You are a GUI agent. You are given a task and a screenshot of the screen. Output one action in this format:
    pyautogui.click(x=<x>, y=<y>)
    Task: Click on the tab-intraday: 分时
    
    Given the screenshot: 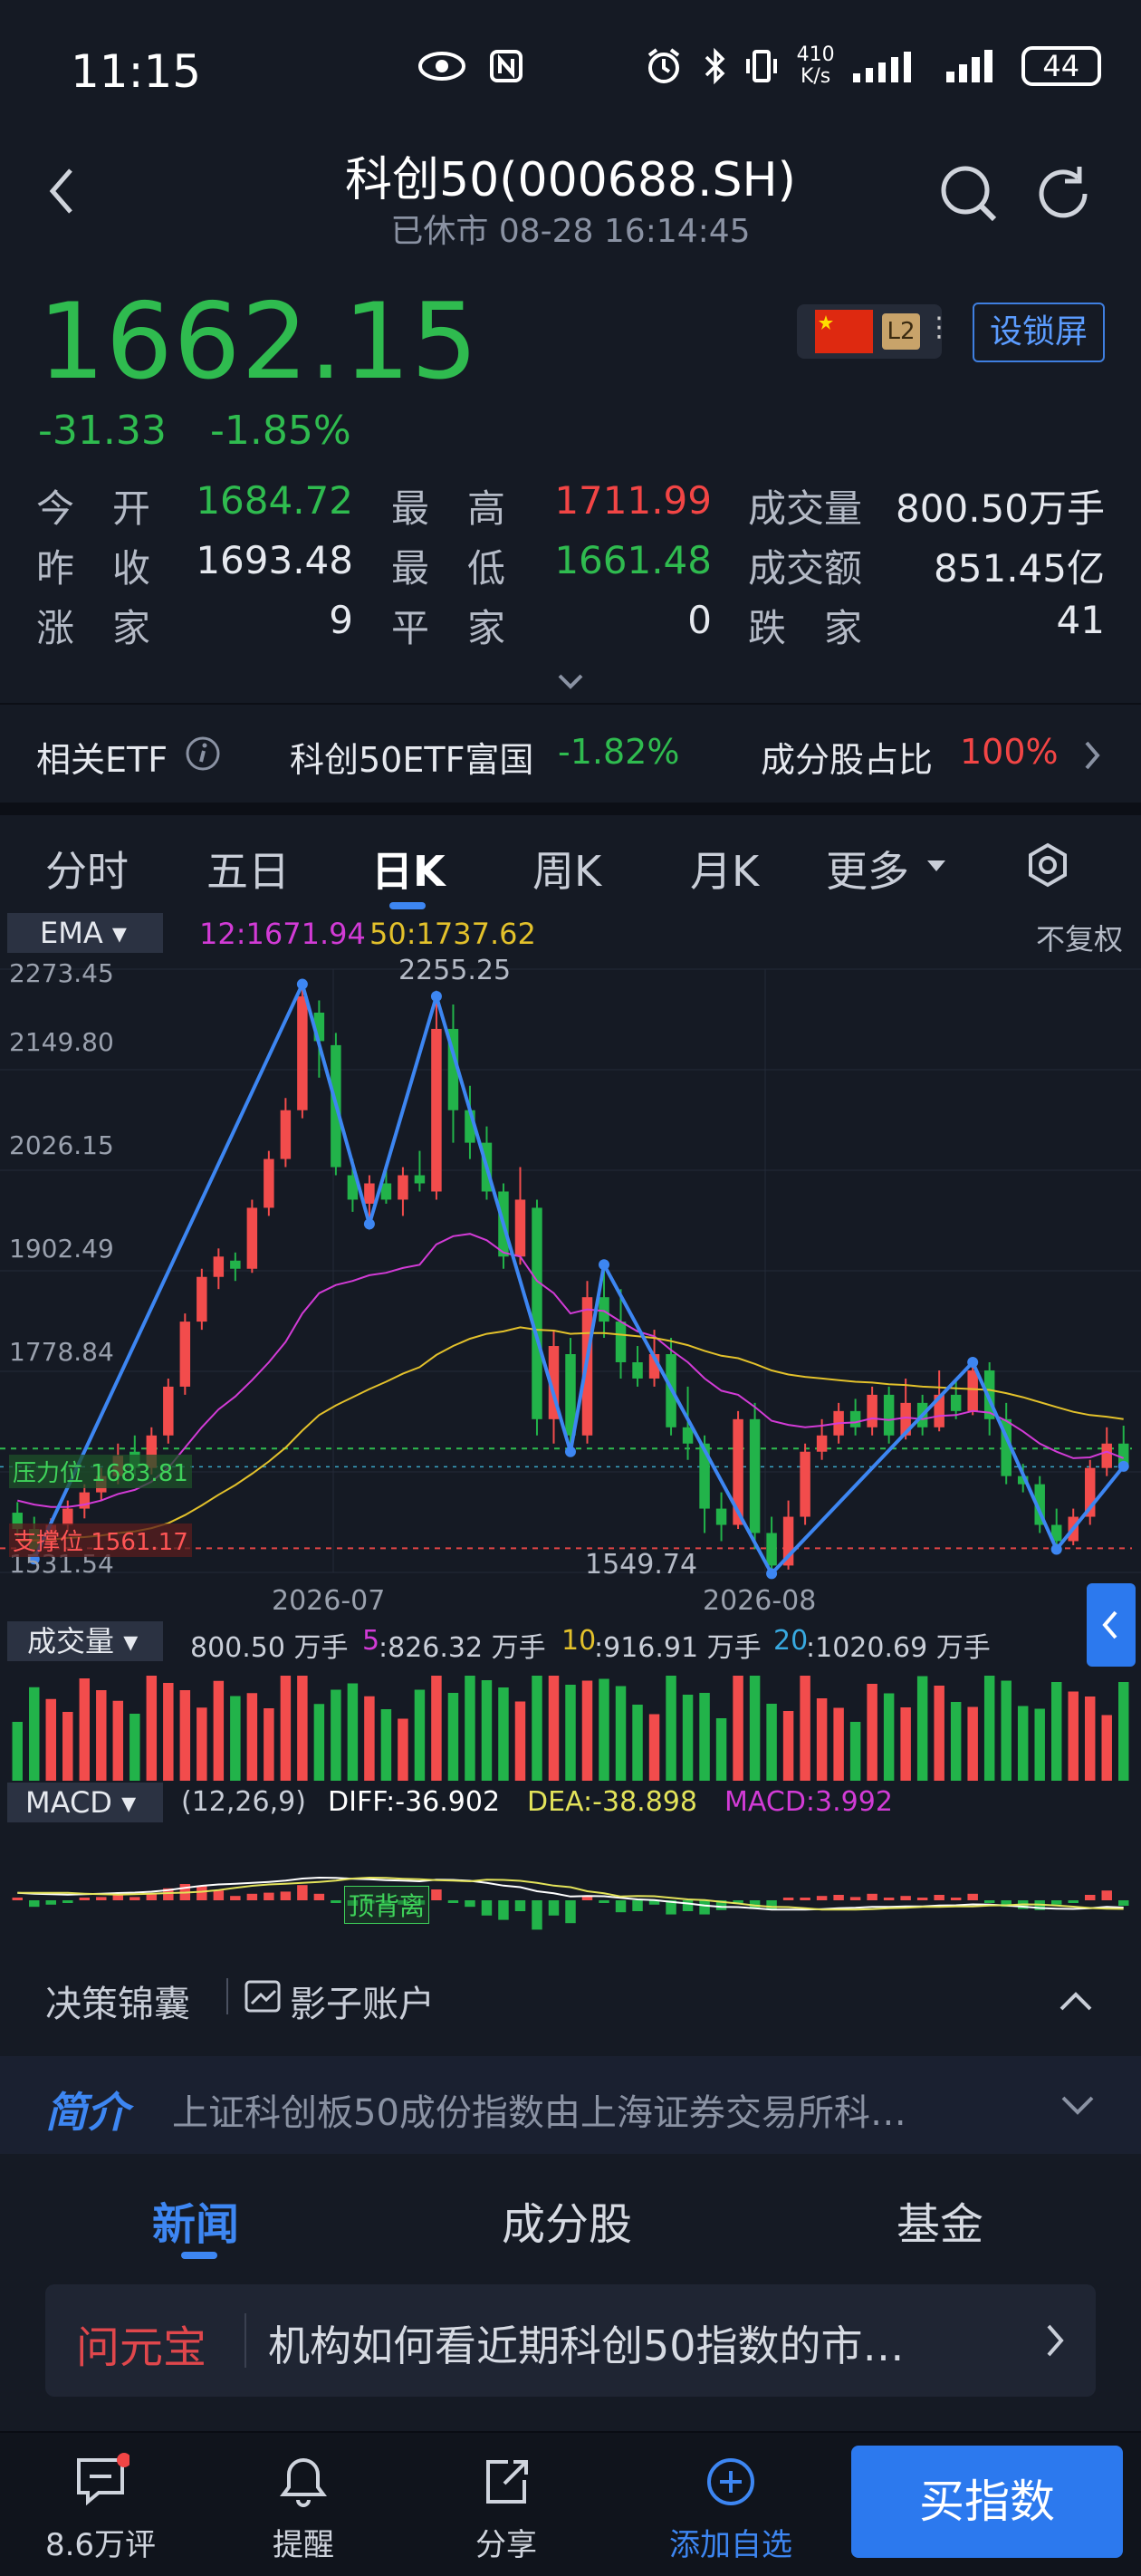 What is the action you would take?
    pyautogui.click(x=87, y=869)
    